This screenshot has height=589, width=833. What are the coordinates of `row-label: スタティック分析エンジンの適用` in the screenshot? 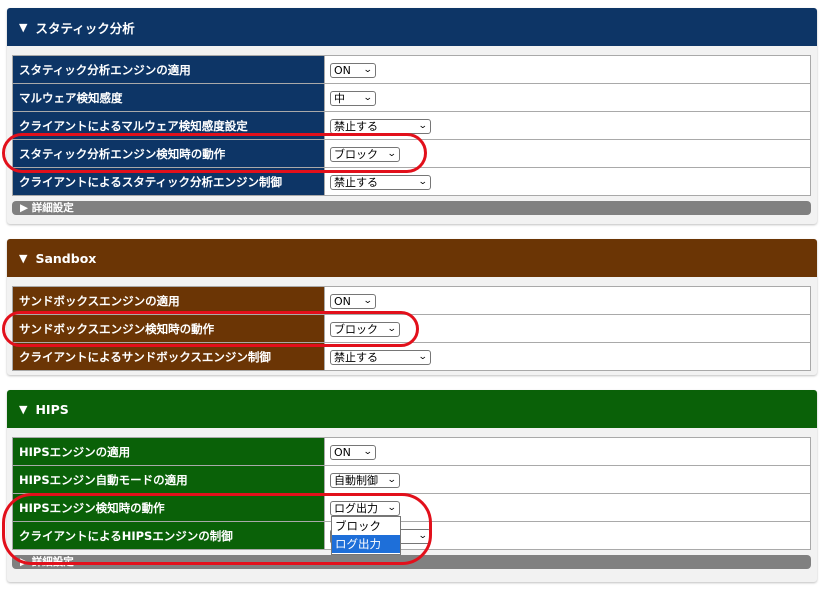 It's located at (168, 69).